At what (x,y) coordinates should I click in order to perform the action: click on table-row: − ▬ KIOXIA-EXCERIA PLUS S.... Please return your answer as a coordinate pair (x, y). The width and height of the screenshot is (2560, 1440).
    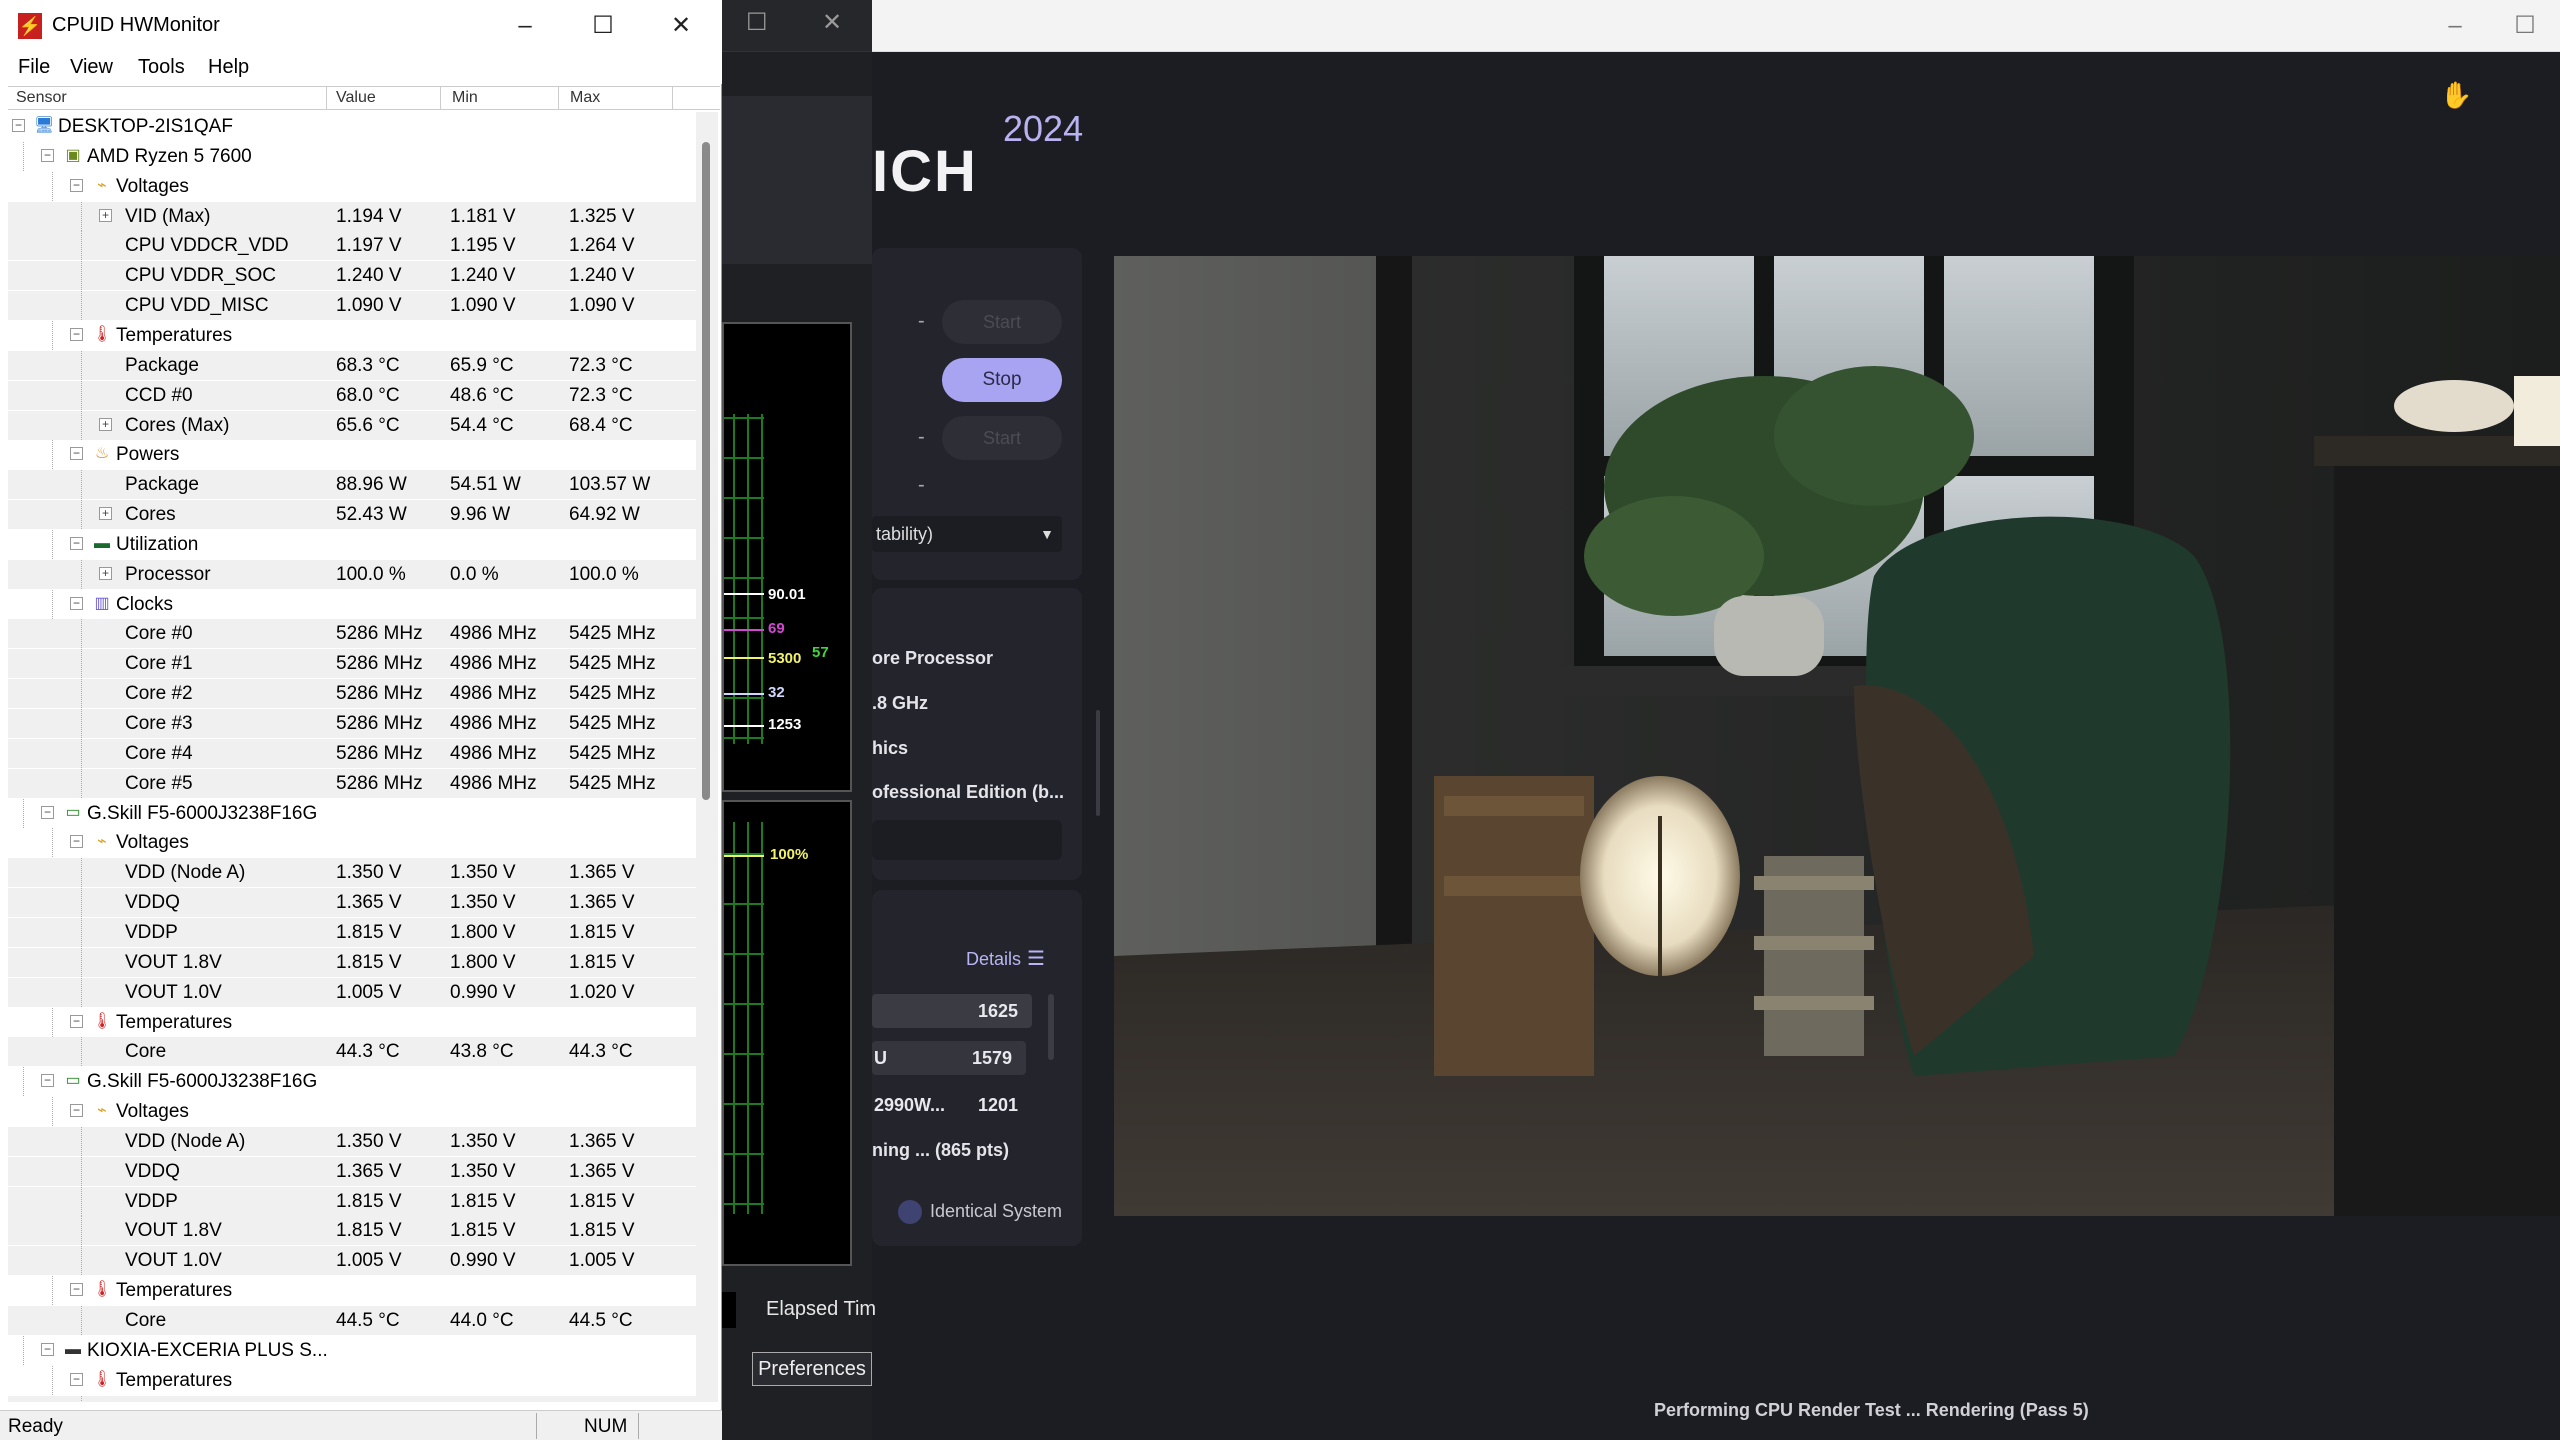
    Looking at the image, I should click on (352, 1350).